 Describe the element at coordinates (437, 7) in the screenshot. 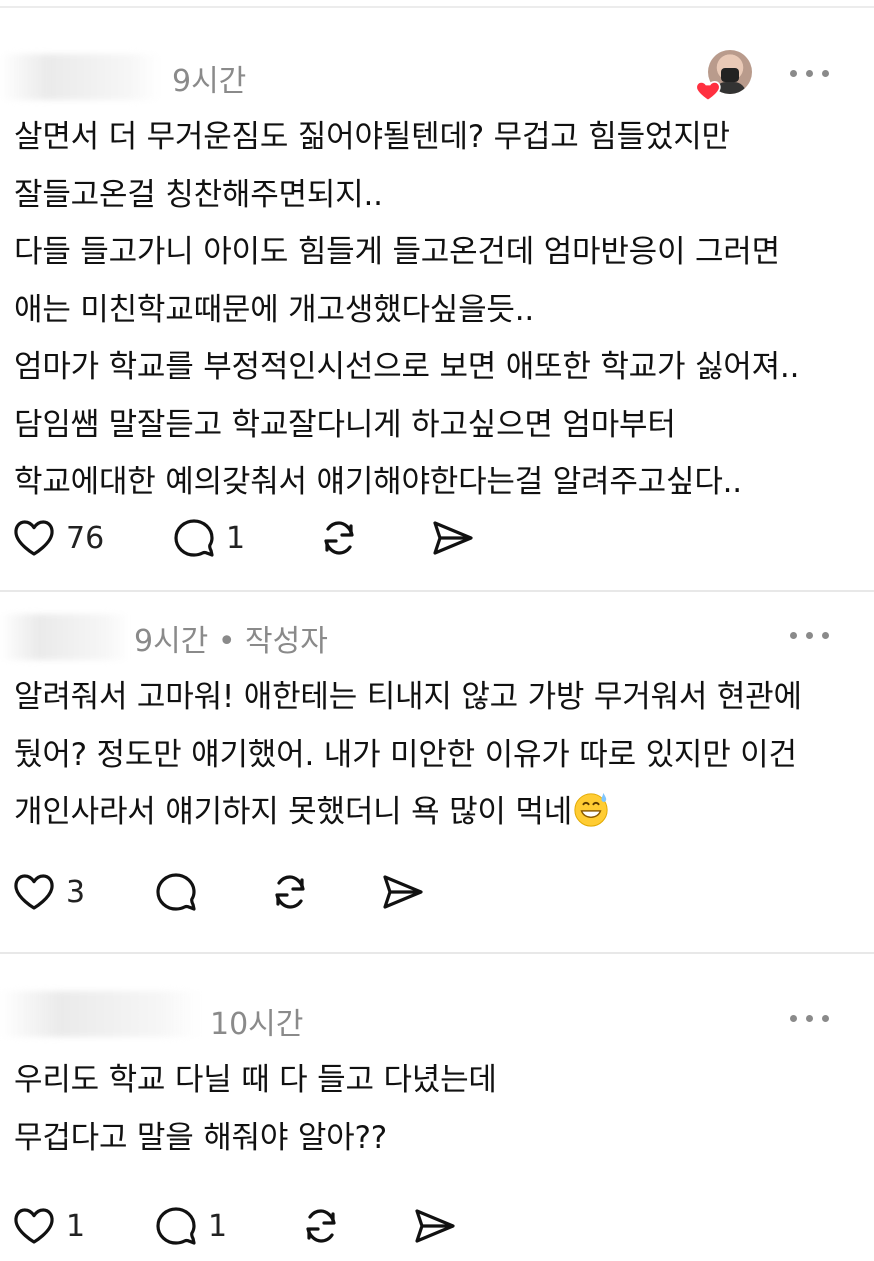

I see `top-divider` at that location.